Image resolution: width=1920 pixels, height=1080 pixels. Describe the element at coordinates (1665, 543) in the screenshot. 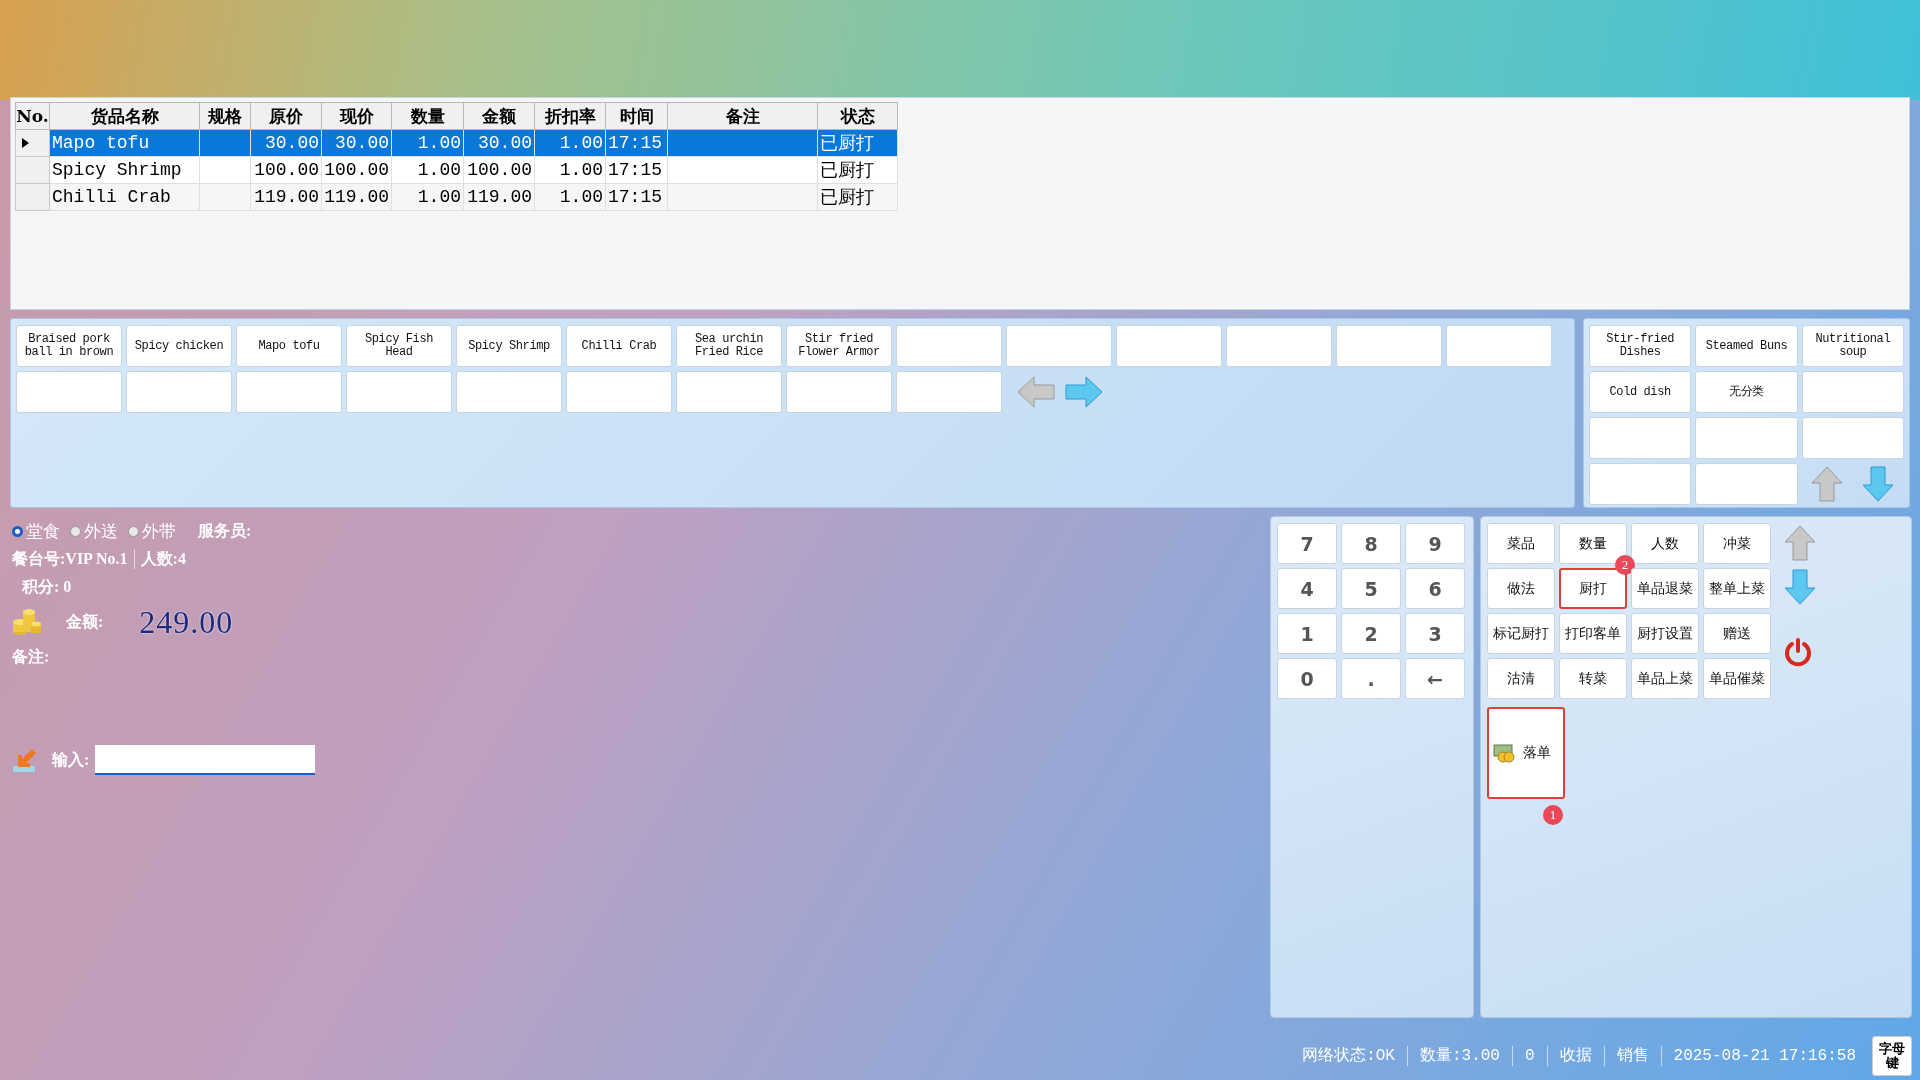

I see `function-button: 人数` at that location.